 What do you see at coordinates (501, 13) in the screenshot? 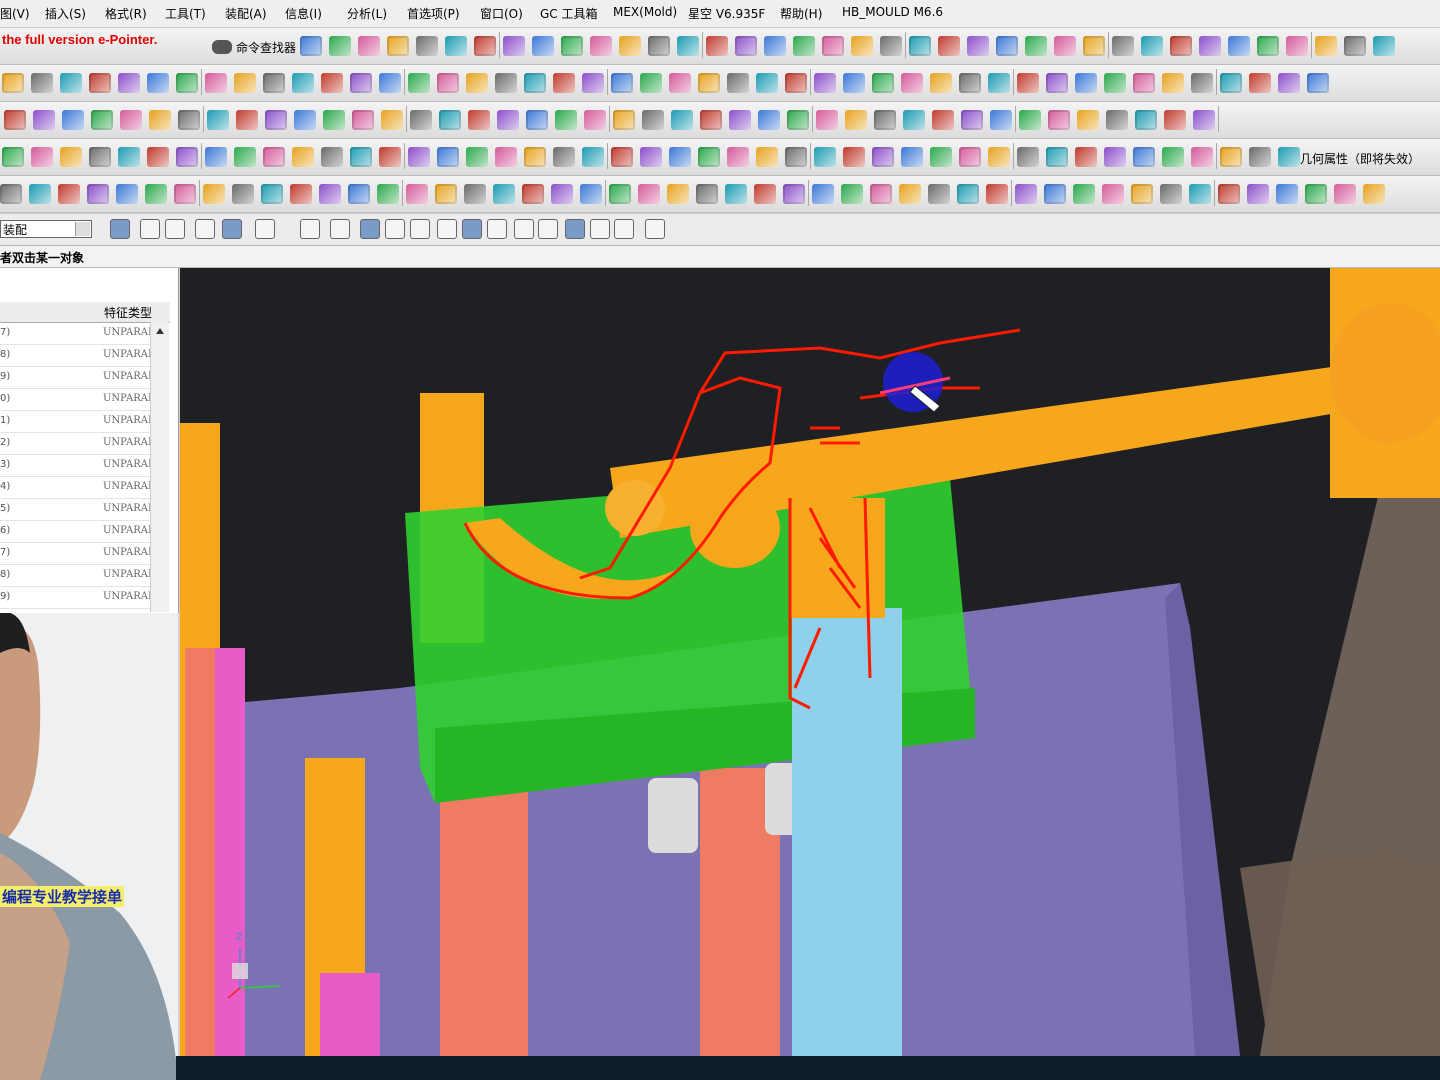
I see `menu-item: 窗口(O)` at bounding box center [501, 13].